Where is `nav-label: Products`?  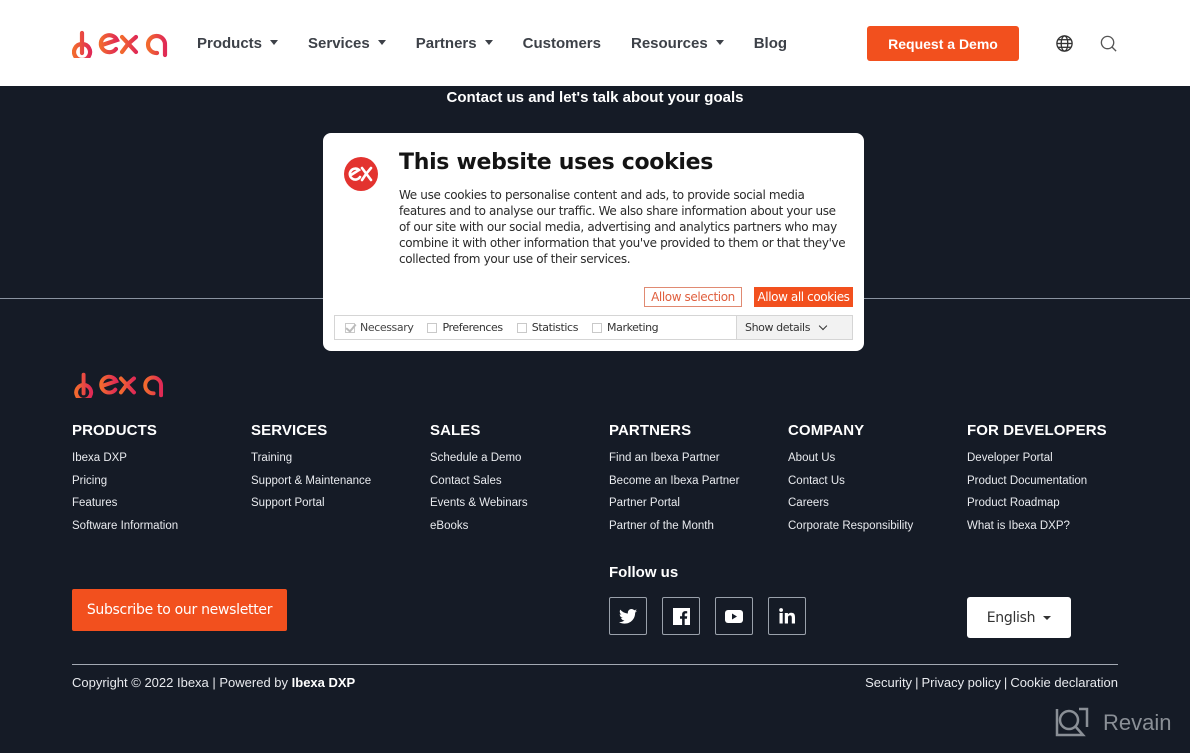 nav-label: Products is located at coordinates (230, 43).